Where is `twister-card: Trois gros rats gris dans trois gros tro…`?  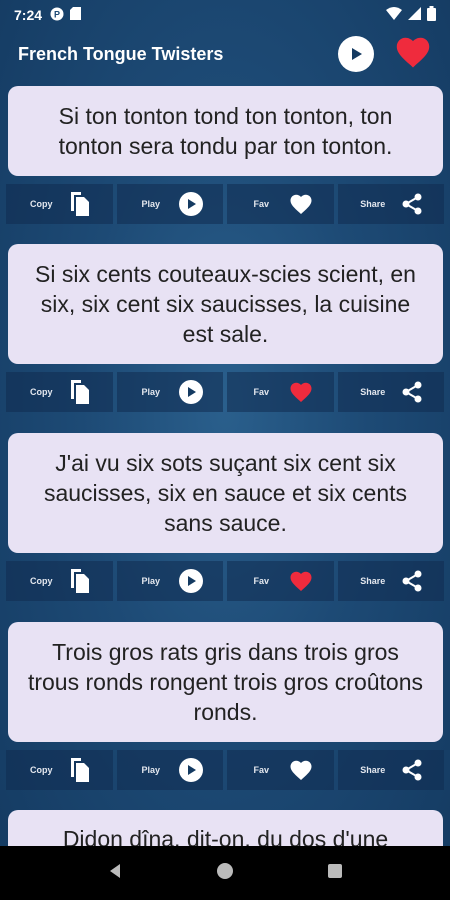
twister-card: Trois gros rats gris dans trois gros tro… is located at coordinates (225, 682).